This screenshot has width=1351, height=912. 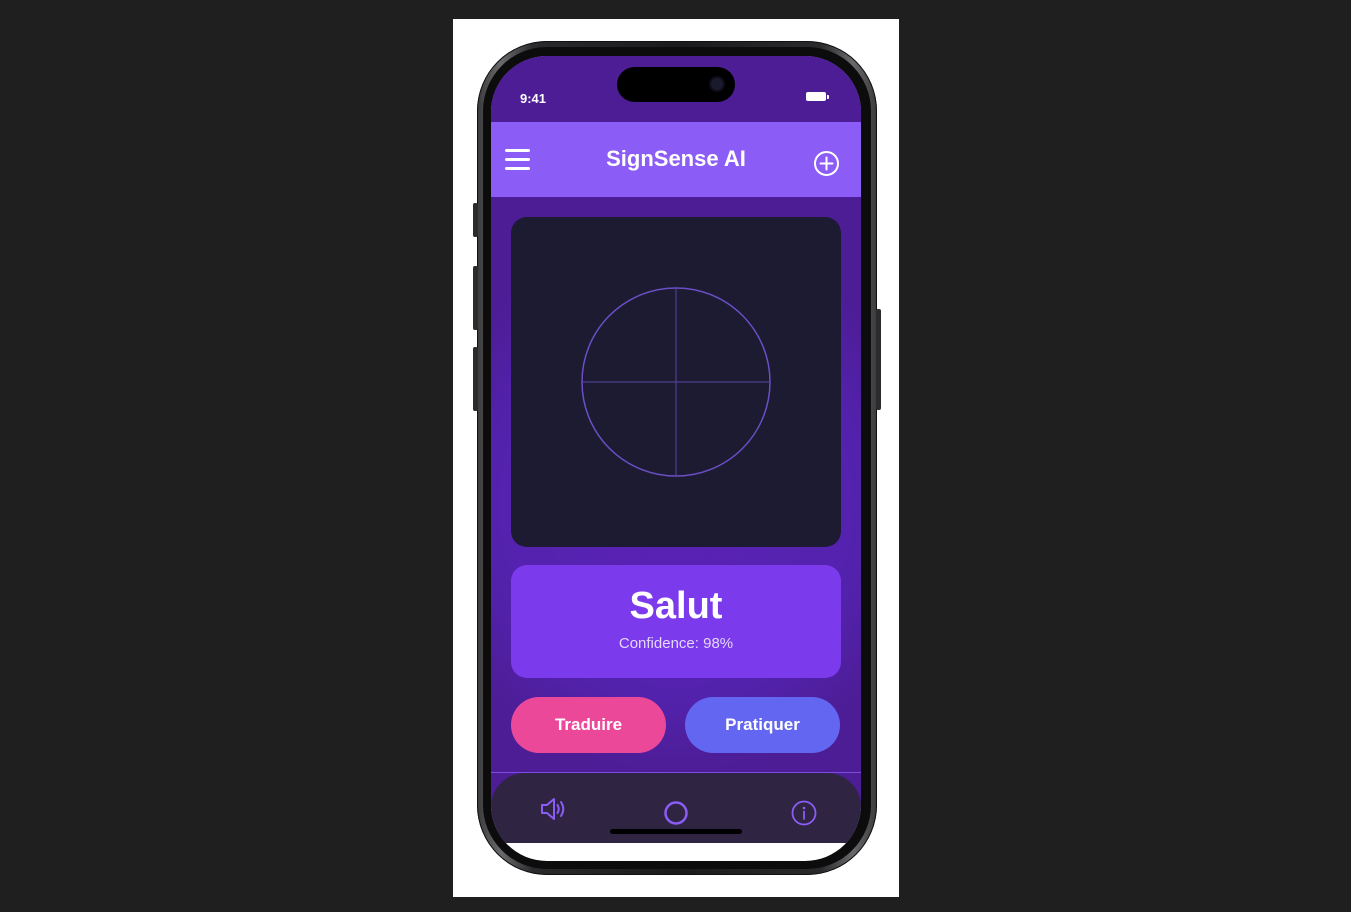 I want to click on translation-result-card: Salut Confidence: 98%, so click(x=676, y=621).